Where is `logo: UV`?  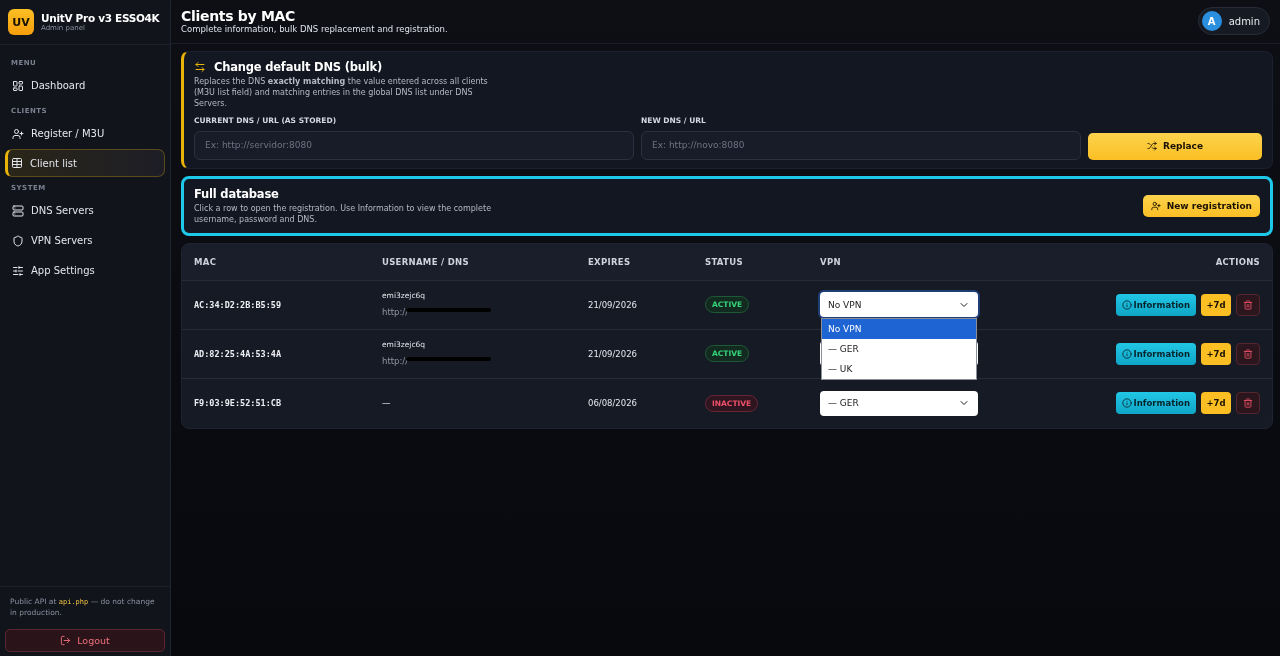
logo: UV is located at coordinates (21, 22).